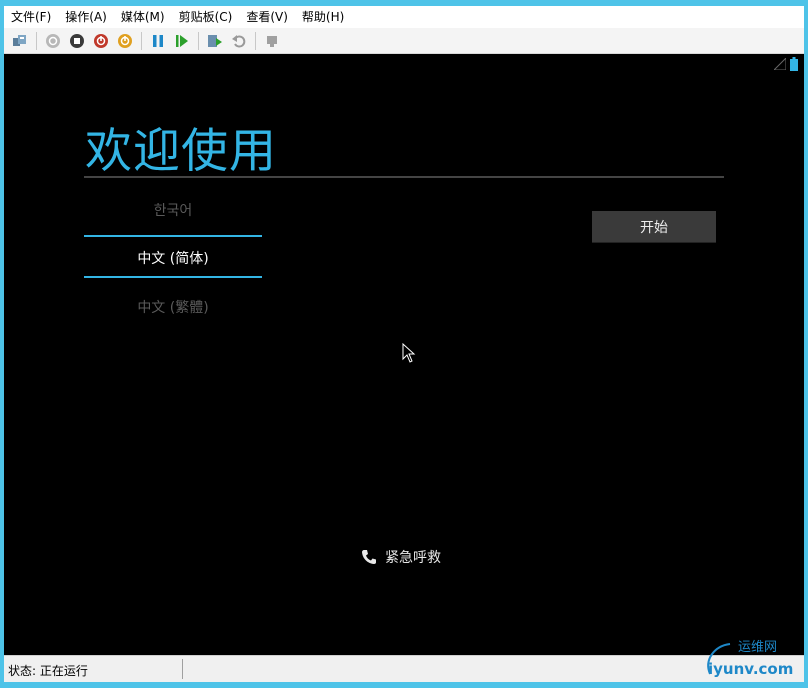 The width and height of the screenshot is (808, 688). I want to click on menu-clipboard: 剪贴板(C), so click(206, 17).